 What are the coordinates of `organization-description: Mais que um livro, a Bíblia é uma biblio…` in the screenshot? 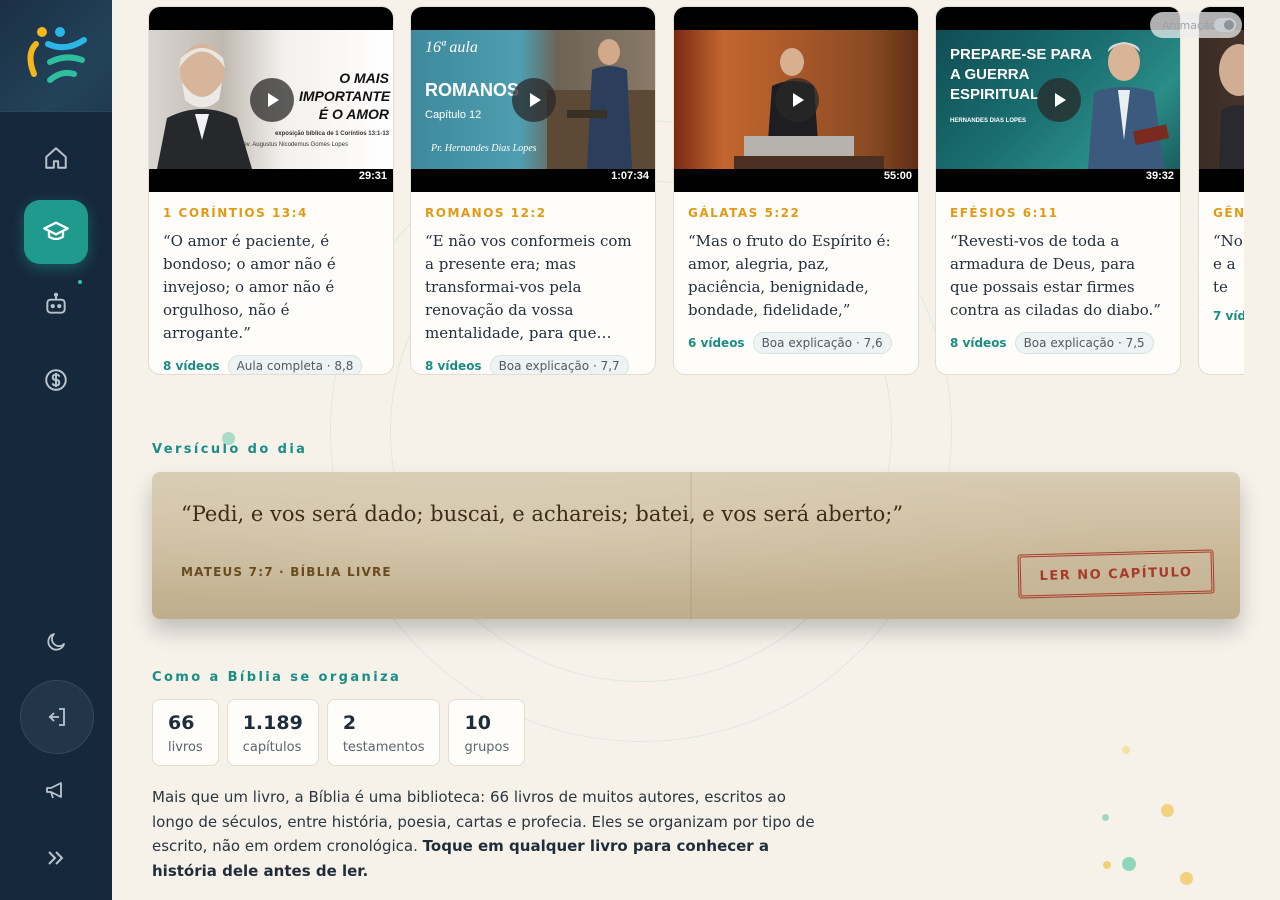 It's located at (492, 834).